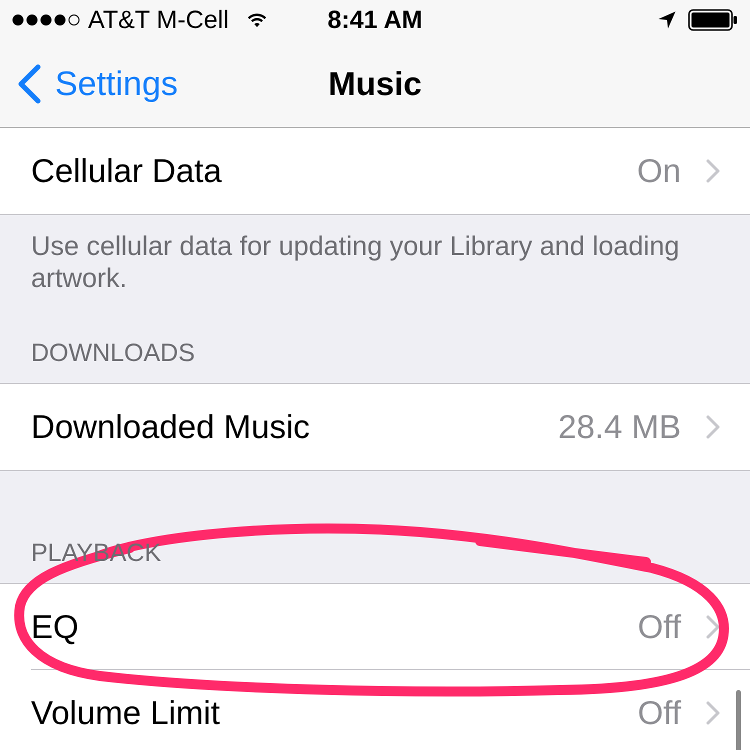 Image resolution: width=750 pixels, height=750 pixels. What do you see at coordinates (113, 353) in the screenshot?
I see `section-header: DOWNLOADS` at bounding box center [113, 353].